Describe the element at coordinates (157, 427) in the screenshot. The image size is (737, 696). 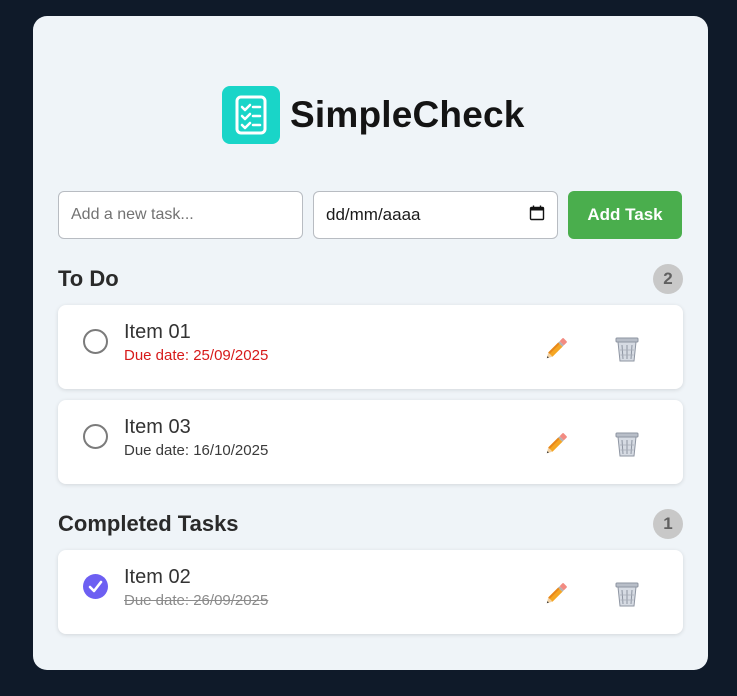
I see `task-name: Item 03` at that location.